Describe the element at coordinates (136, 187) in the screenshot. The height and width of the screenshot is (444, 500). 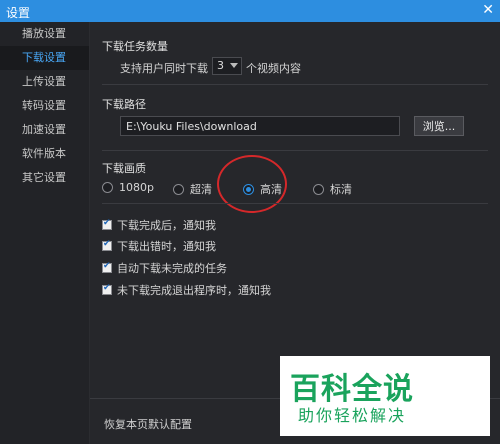
I see `radio-label: 1080p` at that location.